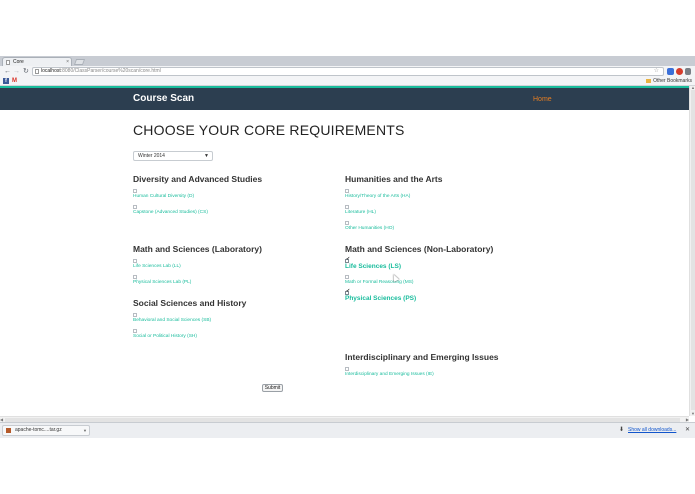 The width and height of the screenshot is (695, 494). Describe the element at coordinates (369, 228) in the screenshot. I see `requirement-label: Other Humanities (HO)` at that location.